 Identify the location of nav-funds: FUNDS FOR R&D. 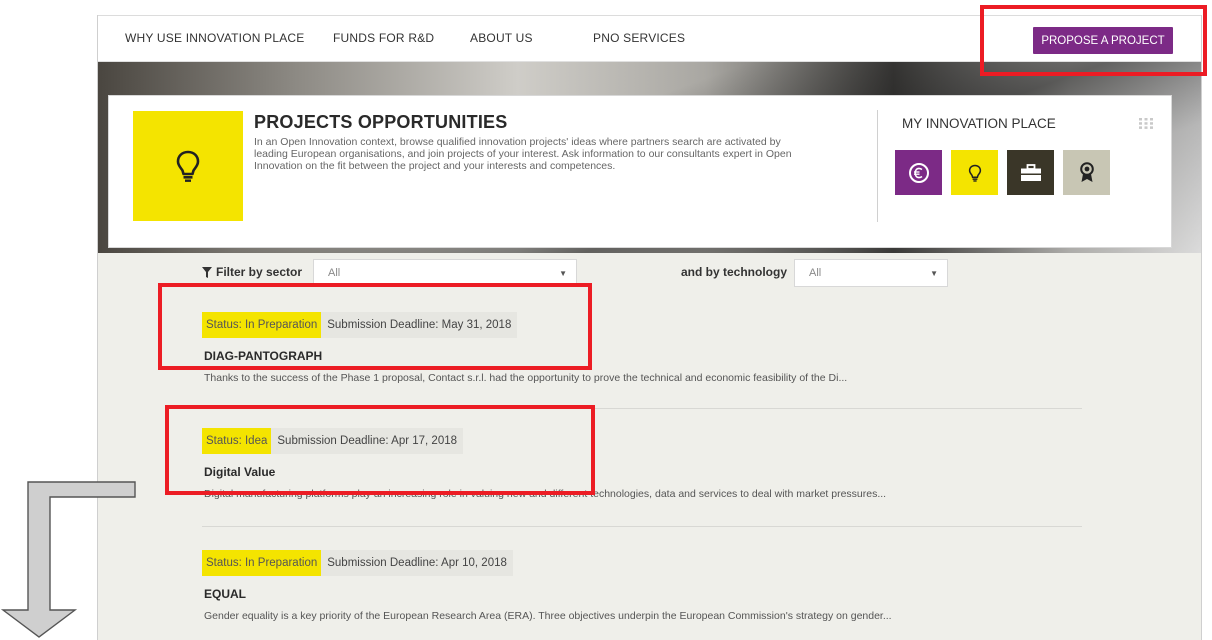
(383, 38).